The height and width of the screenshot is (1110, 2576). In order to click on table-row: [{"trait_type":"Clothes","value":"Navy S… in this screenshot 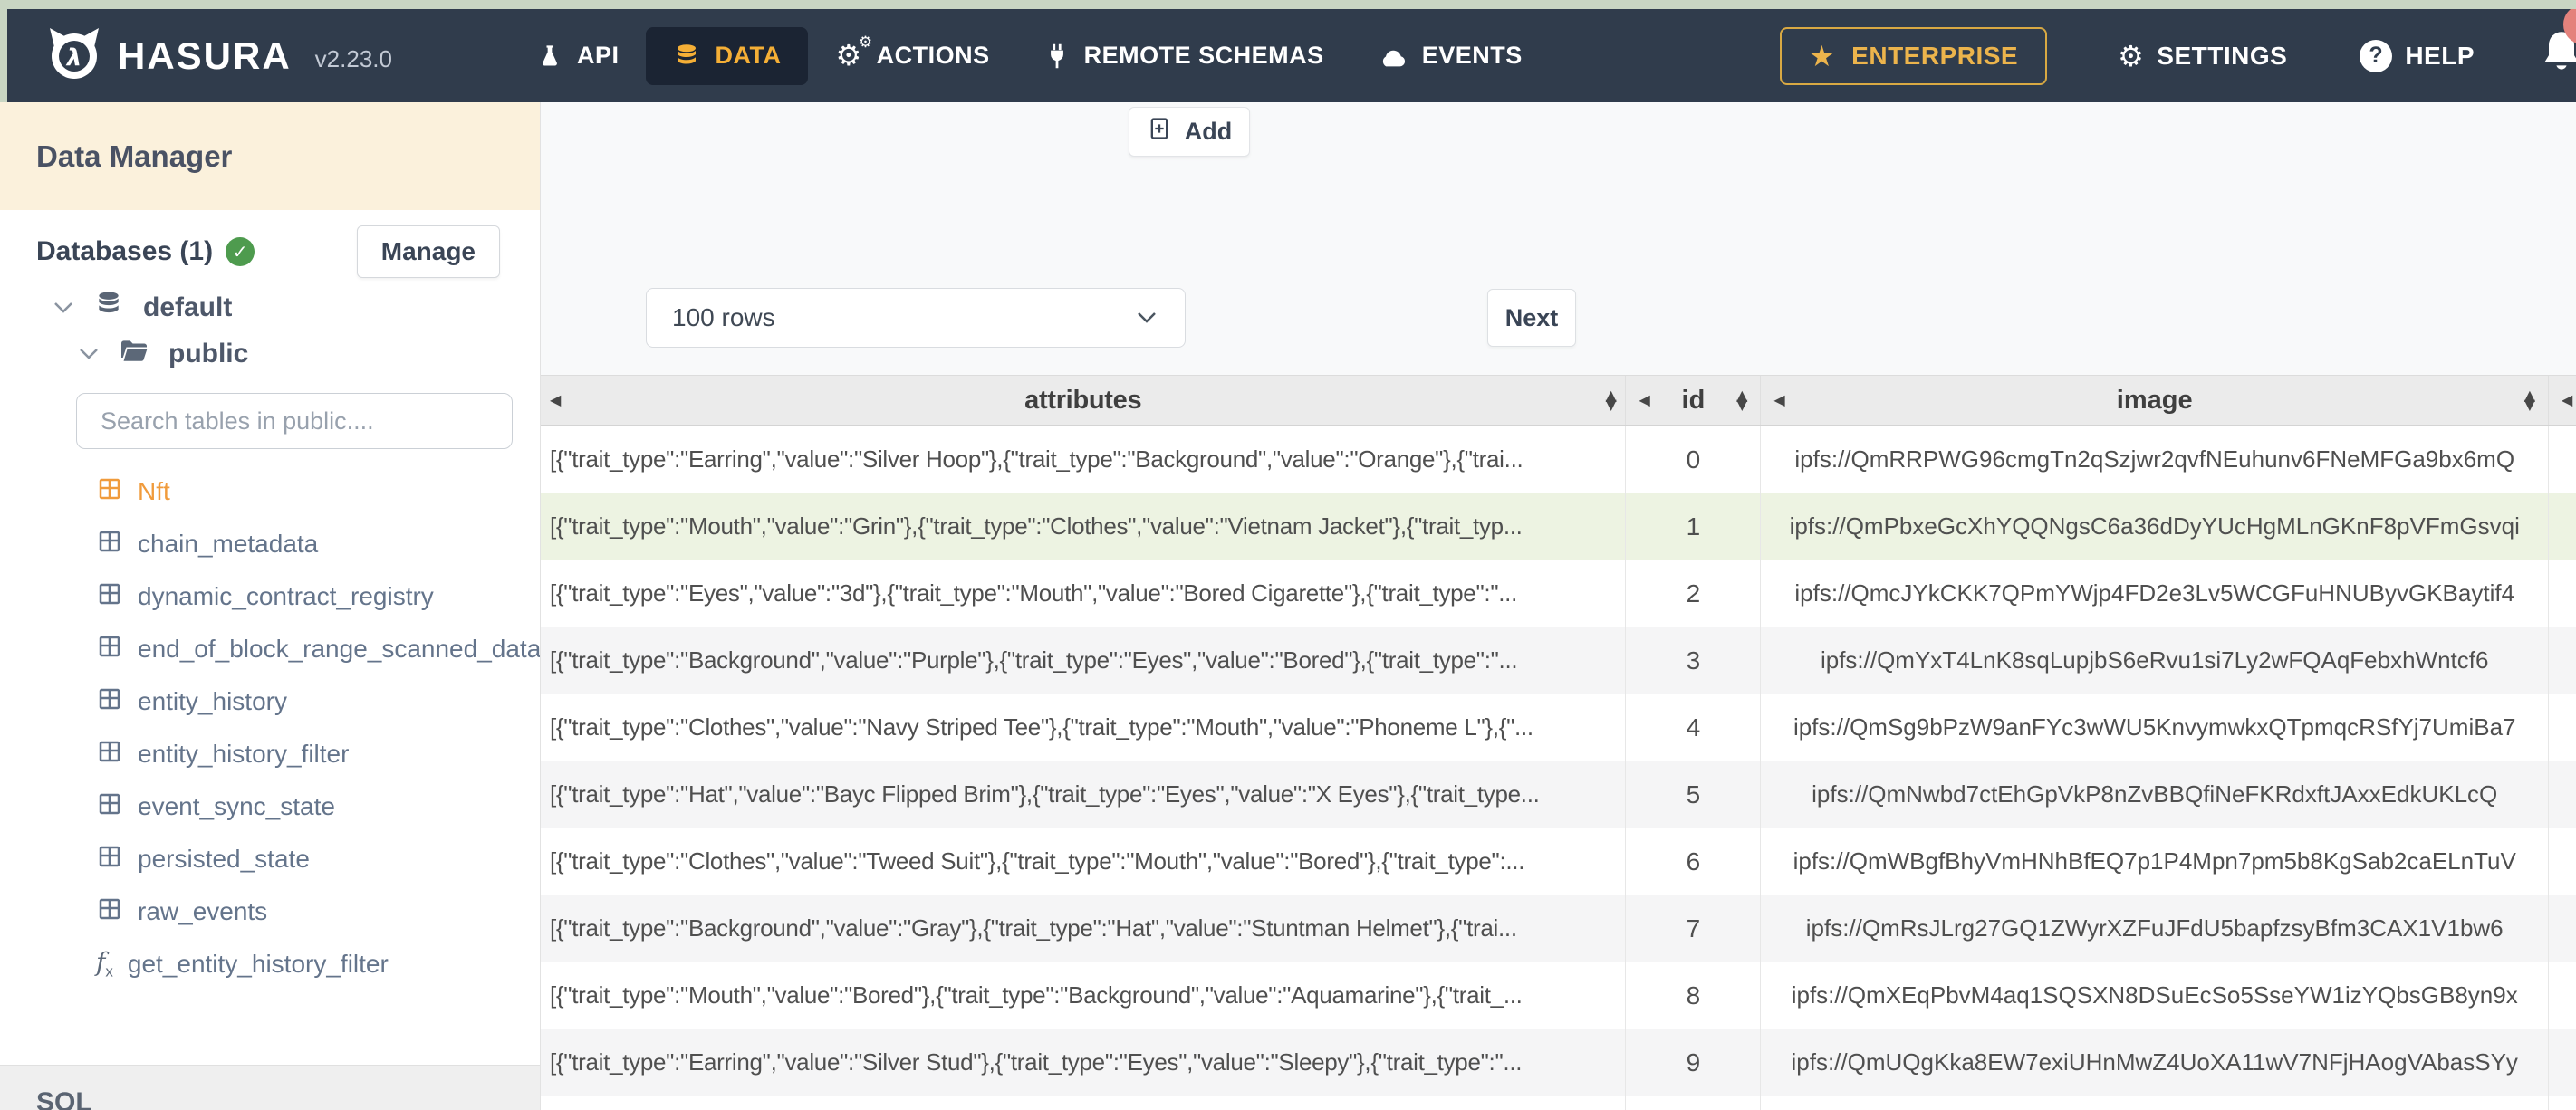, I will do `click(1558, 727)`.